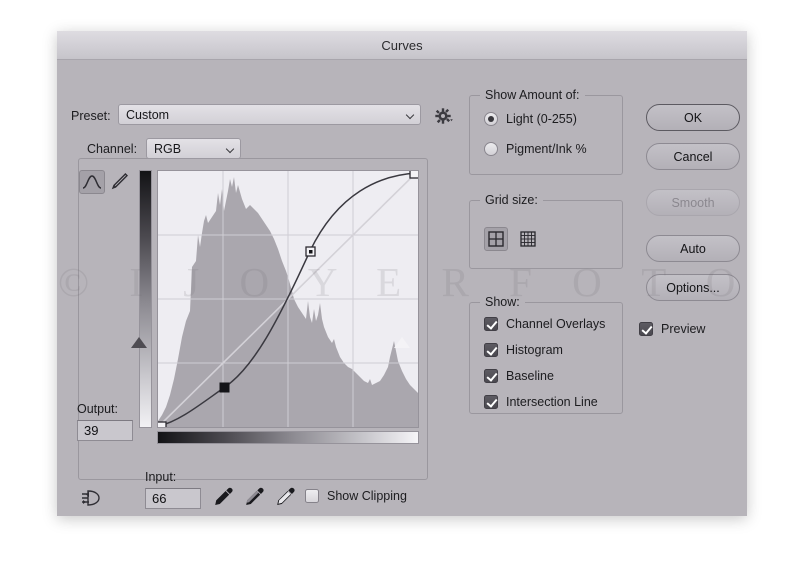 This screenshot has width=800, height=584. I want to click on grid-4x4-icon, so click(528, 239).